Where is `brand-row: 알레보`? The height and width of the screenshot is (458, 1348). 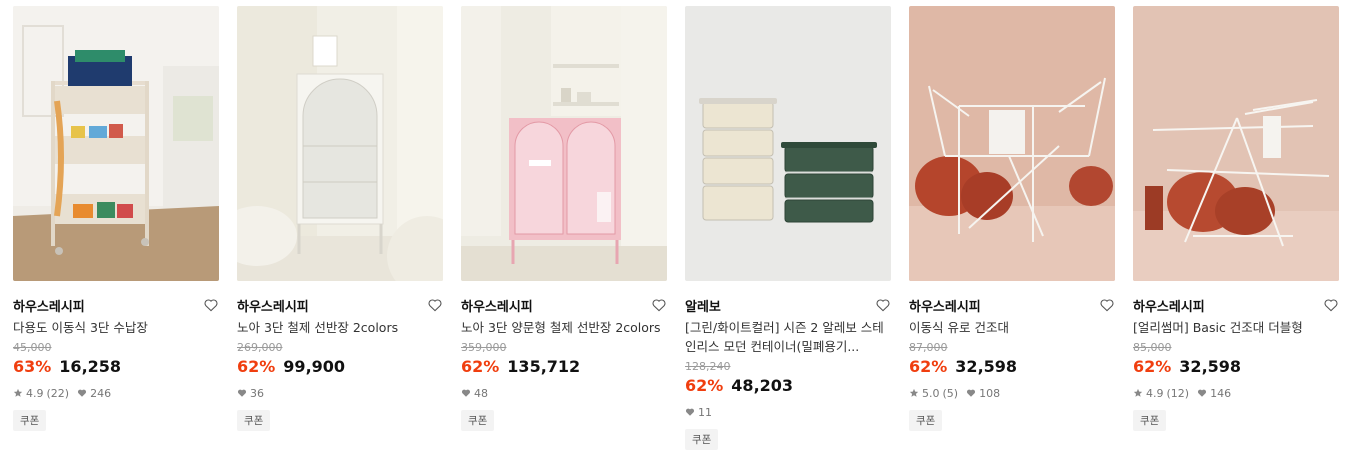
brand-row: 알레보 is located at coordinates (788, 305).